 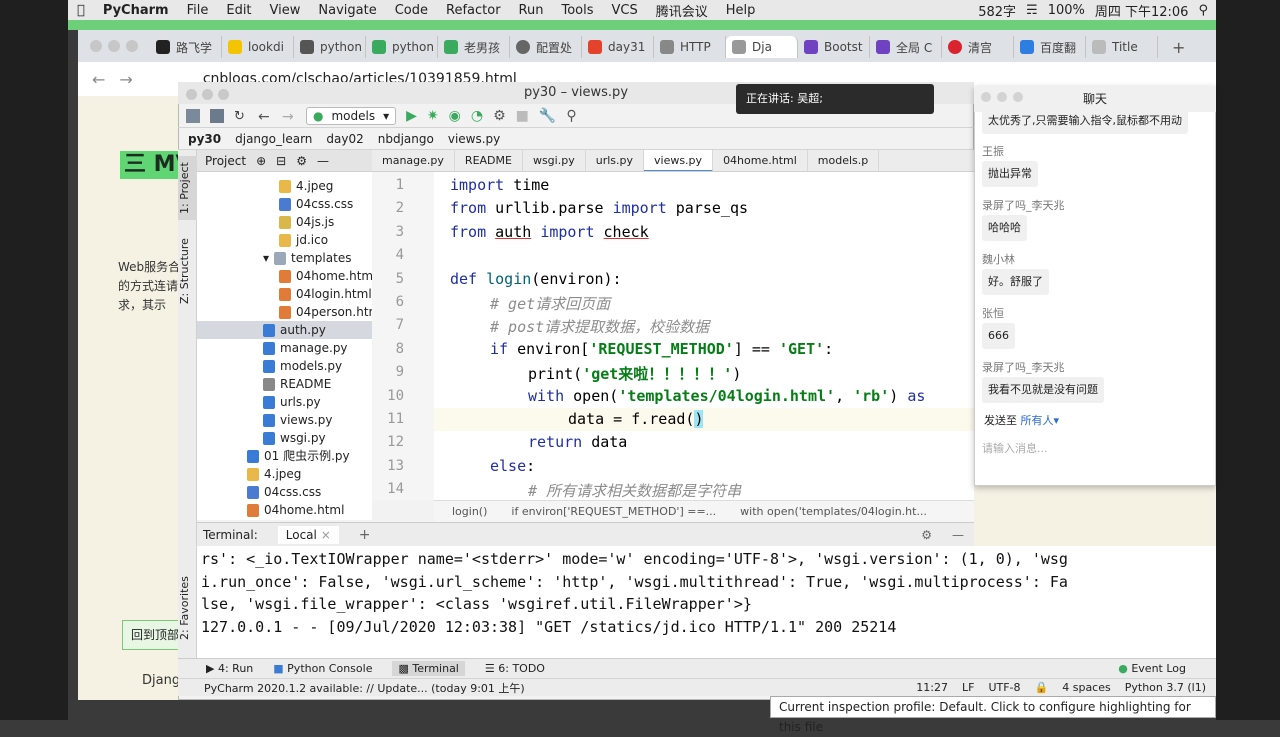 I want to click on tree-item: 04js.js, so click(x=306, y=222).